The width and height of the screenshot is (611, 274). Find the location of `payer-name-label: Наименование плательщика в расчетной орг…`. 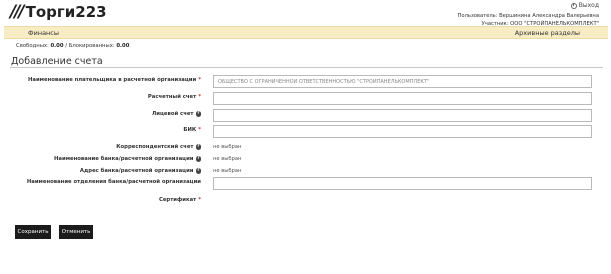

payer-name-label: Наименование плательщика в расчетной орг… is located at coordinates (114, 80).